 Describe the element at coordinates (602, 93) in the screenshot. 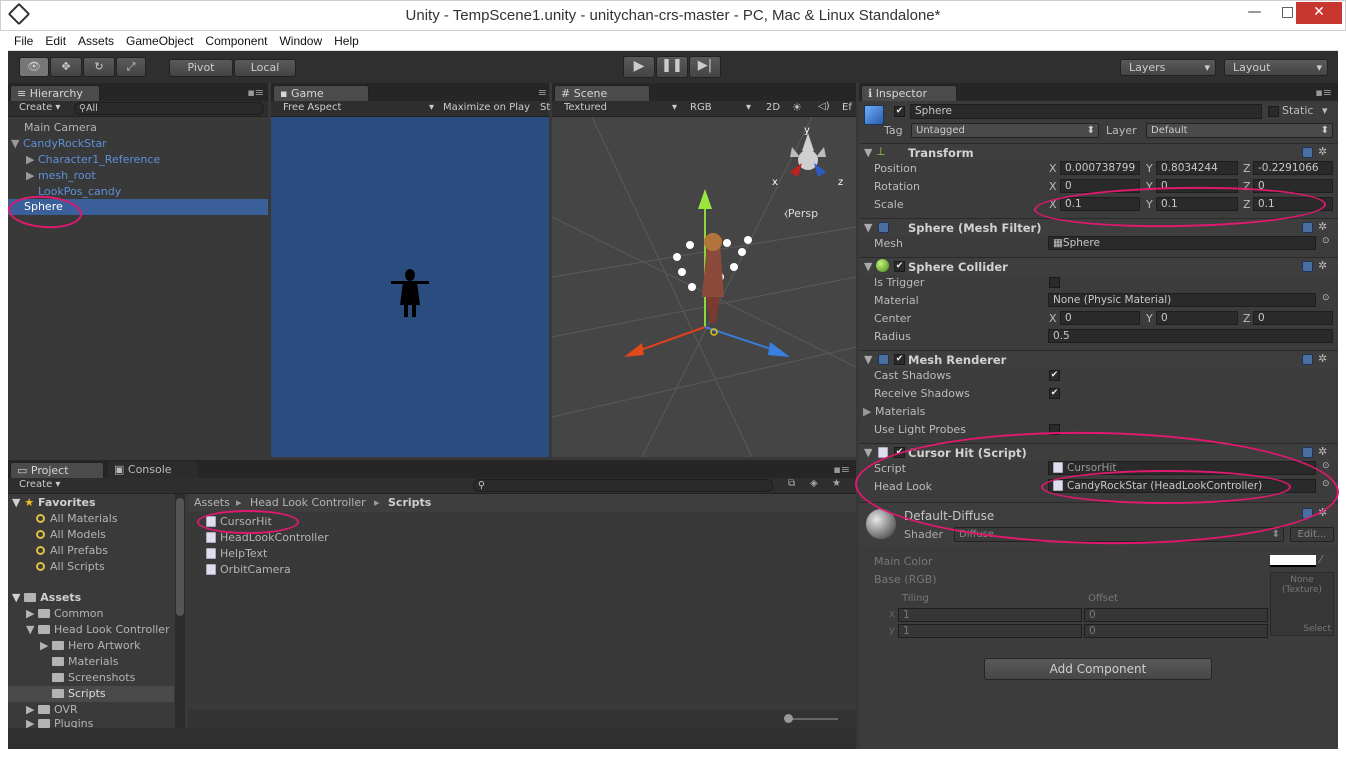

I see `tab-scene: # Scene` at that location.